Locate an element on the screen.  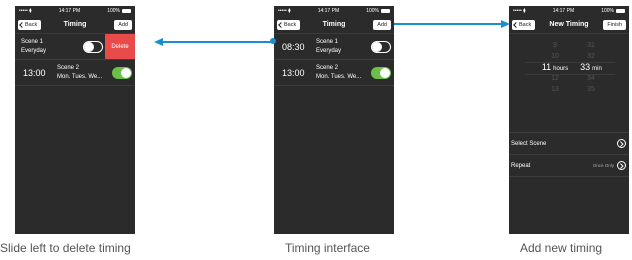
hours-wheel: 9 10 11 hours 12 13 is located at coordinates (555, 67).